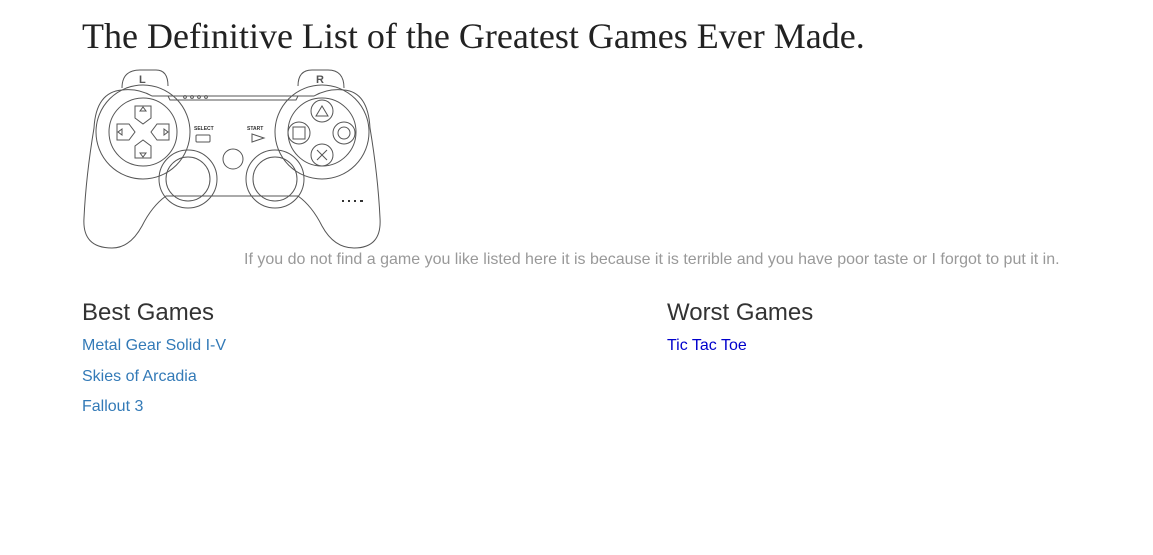 The height and width of the screenshot is (555, 1153). Describe the element at coordinates (154, 345) in the screenshot. I see `best-game-link-1: Metal Gear Solid I-V` at that location.